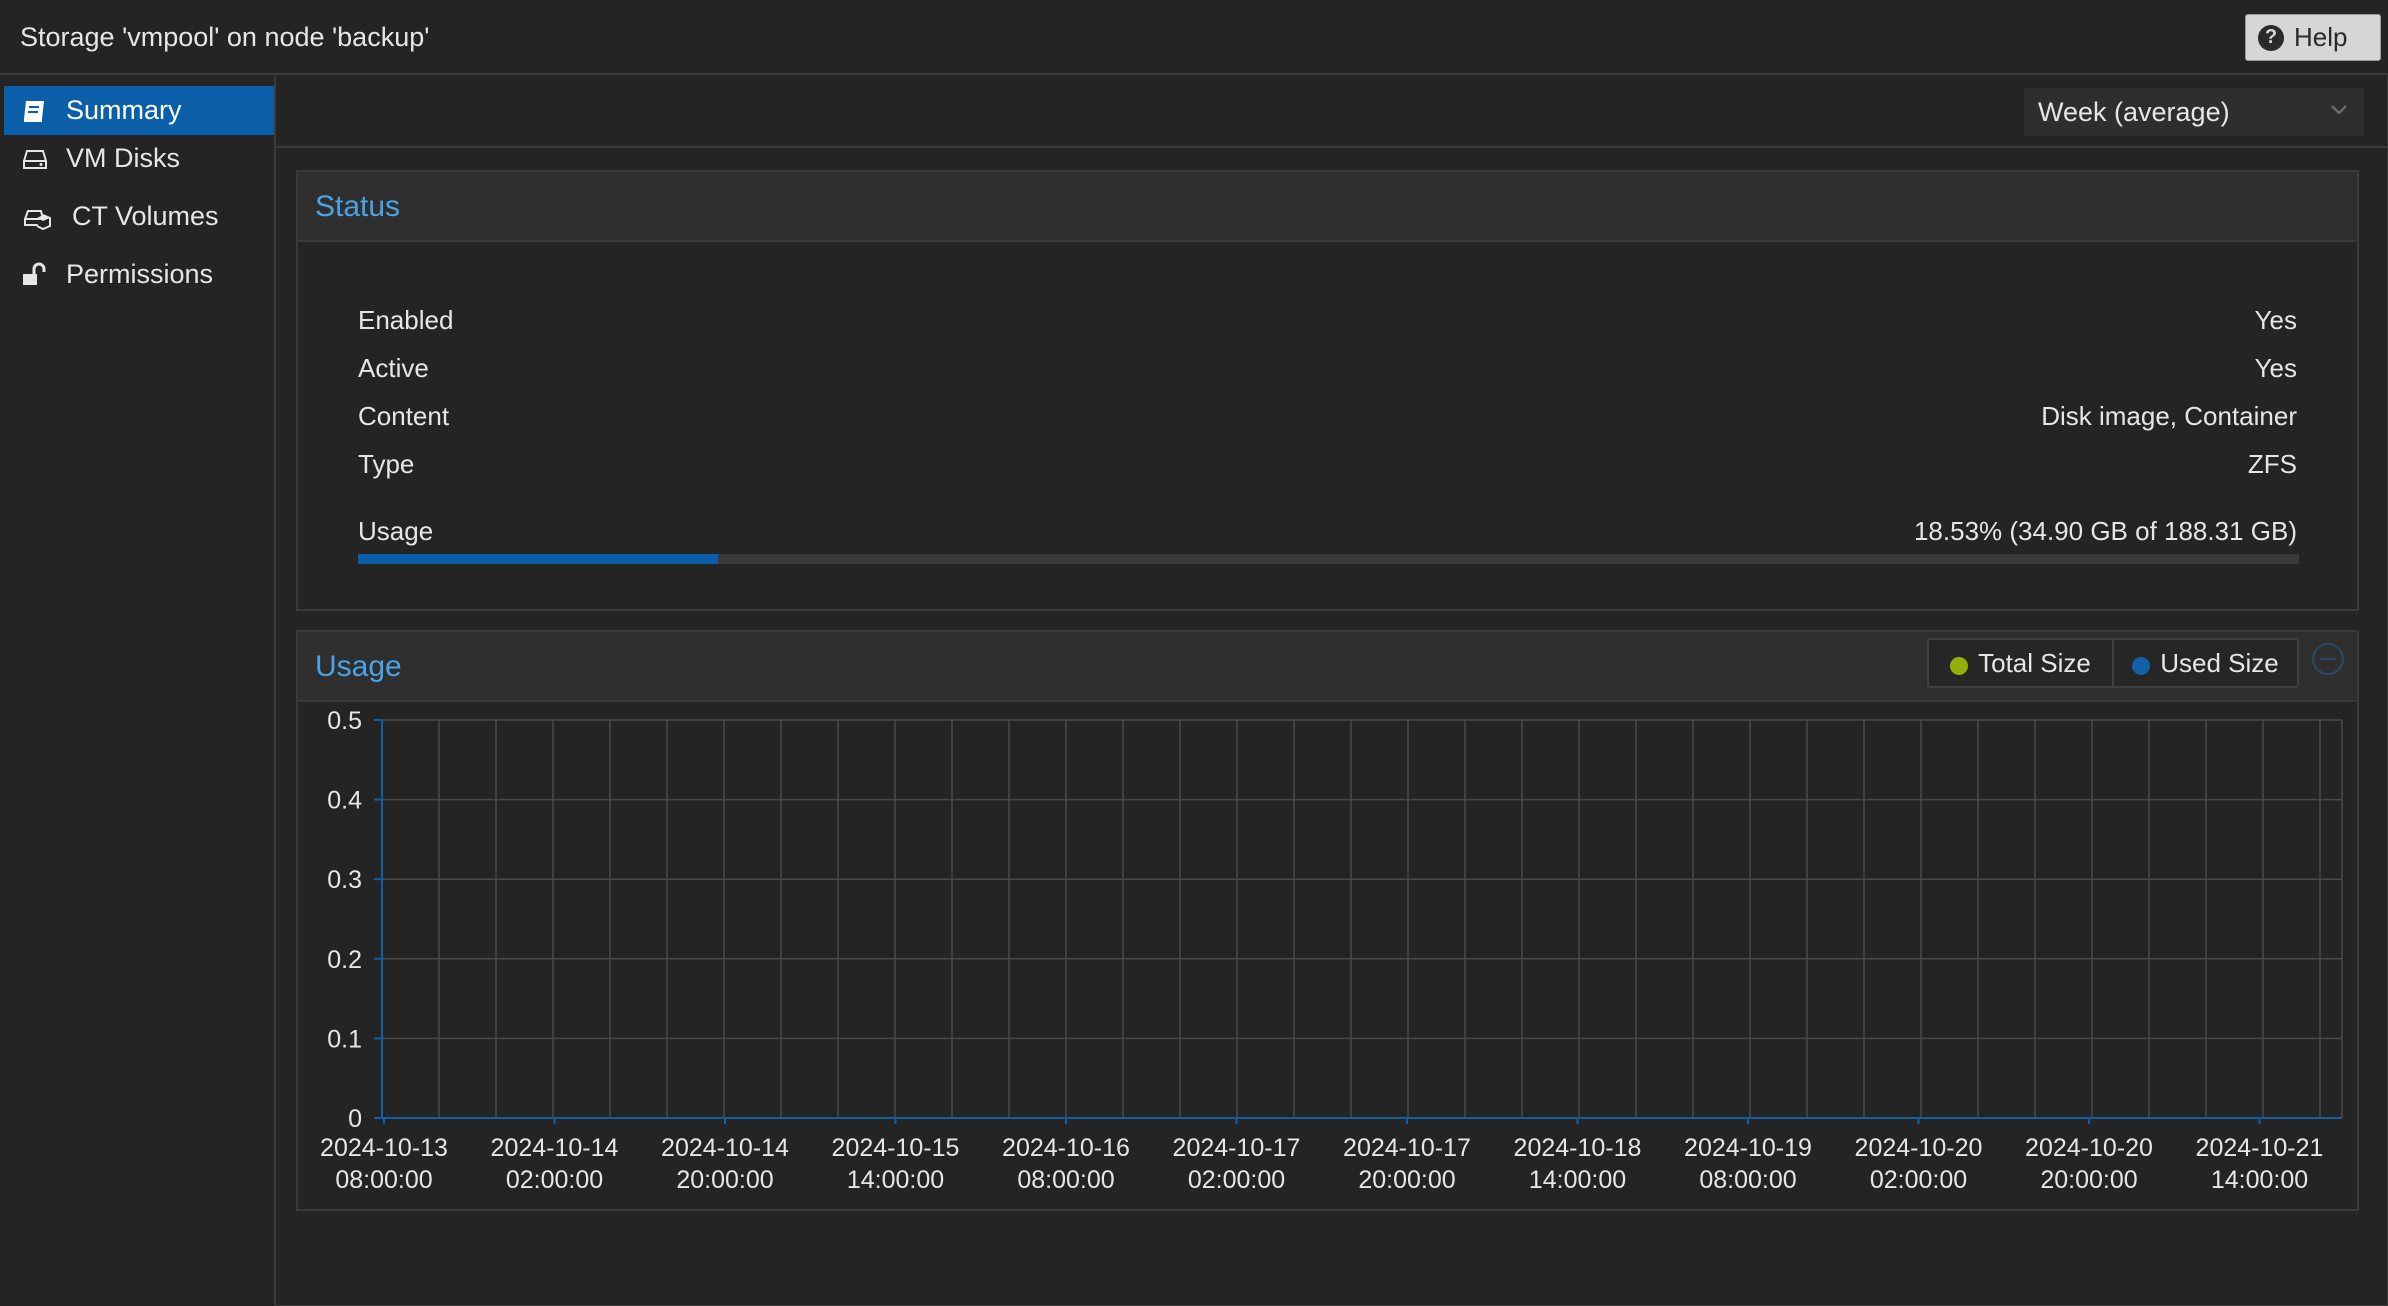  I want to click on usage-progress-fill, so click(538, 559).